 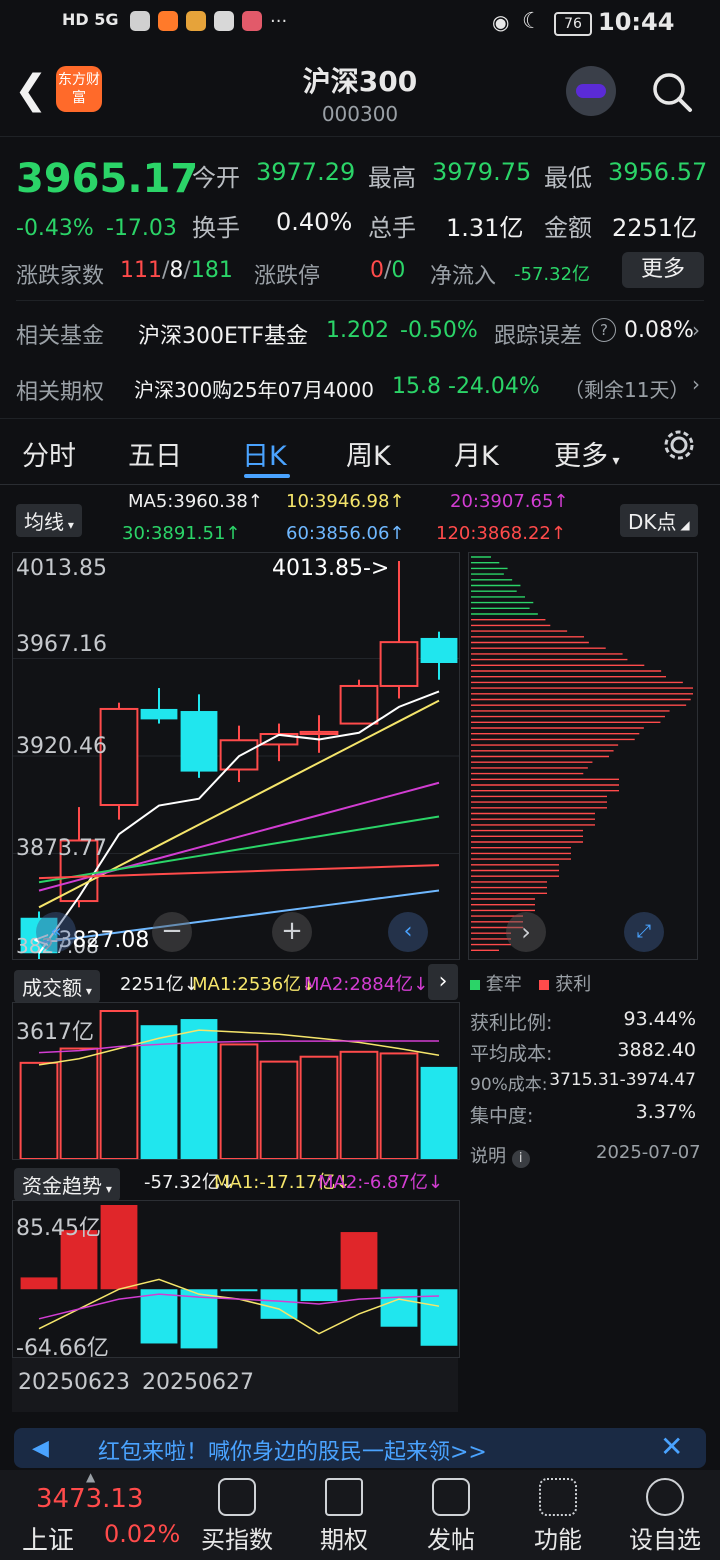 I want to click on low-value: 3956.57, so click(x=658, y=172).